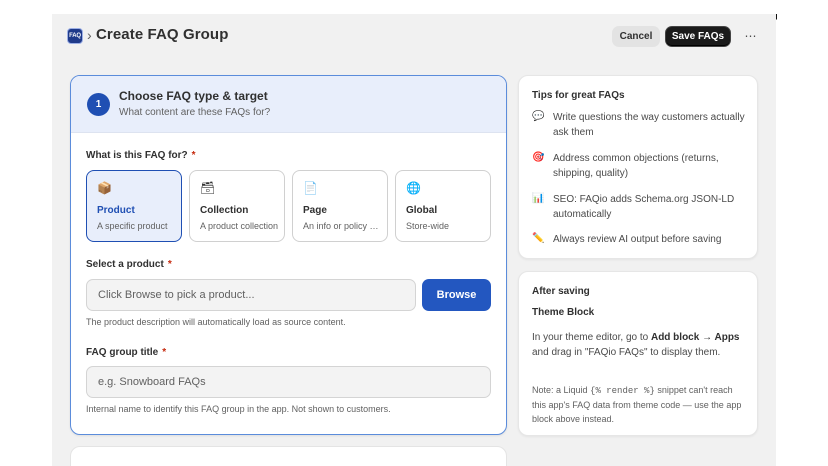 The width and height of the screenshot is (828, 466). I want to click on cancel-button: Cancel, so click(636, 36).